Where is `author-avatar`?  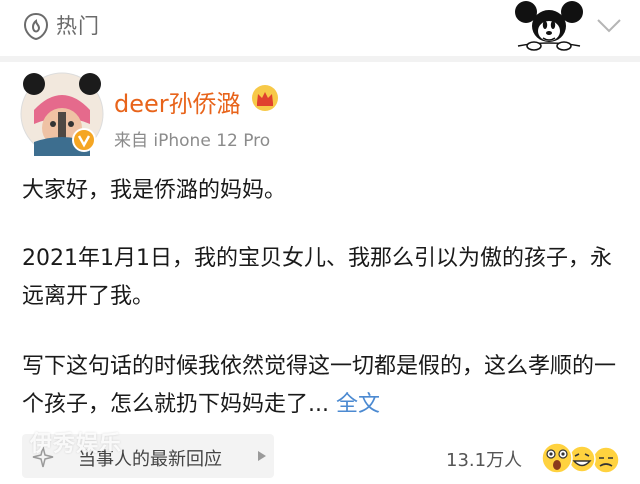 author-avatar is located at coordinates (62, 114).